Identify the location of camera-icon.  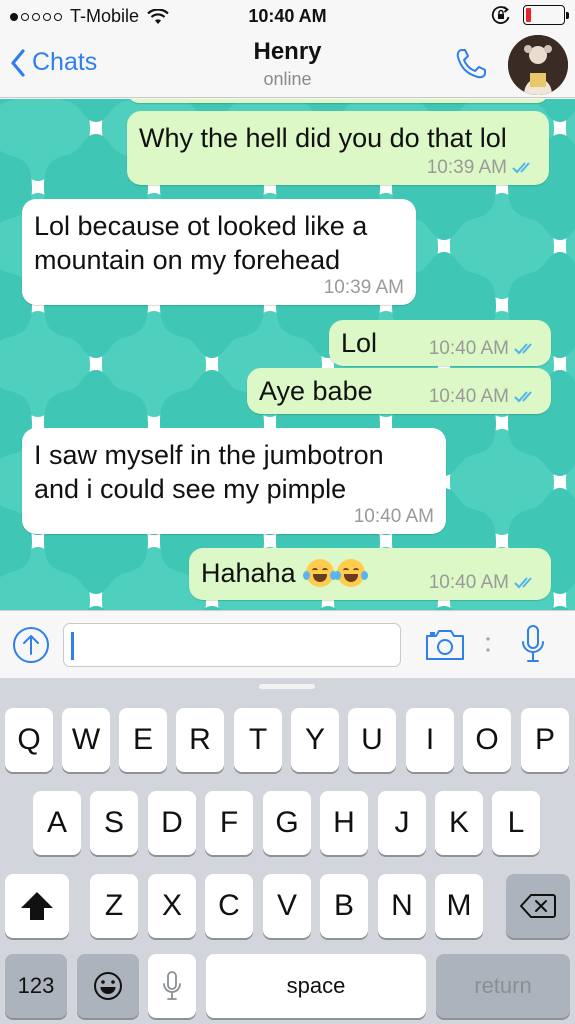
(445, 645).